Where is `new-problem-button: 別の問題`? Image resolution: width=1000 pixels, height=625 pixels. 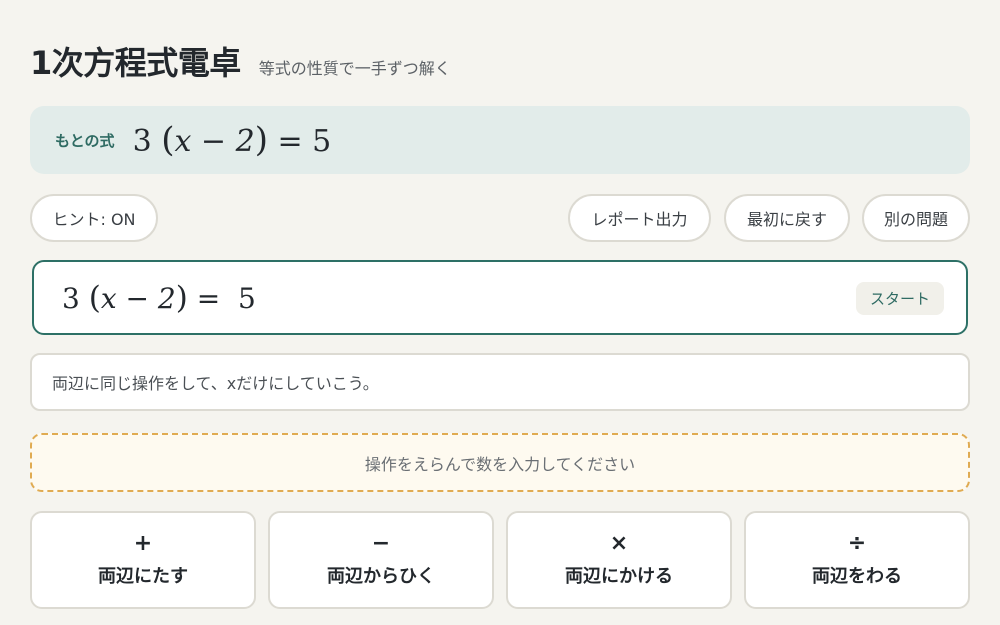 new-problem-button: 別の問題 is located at coordinates (916, 218).